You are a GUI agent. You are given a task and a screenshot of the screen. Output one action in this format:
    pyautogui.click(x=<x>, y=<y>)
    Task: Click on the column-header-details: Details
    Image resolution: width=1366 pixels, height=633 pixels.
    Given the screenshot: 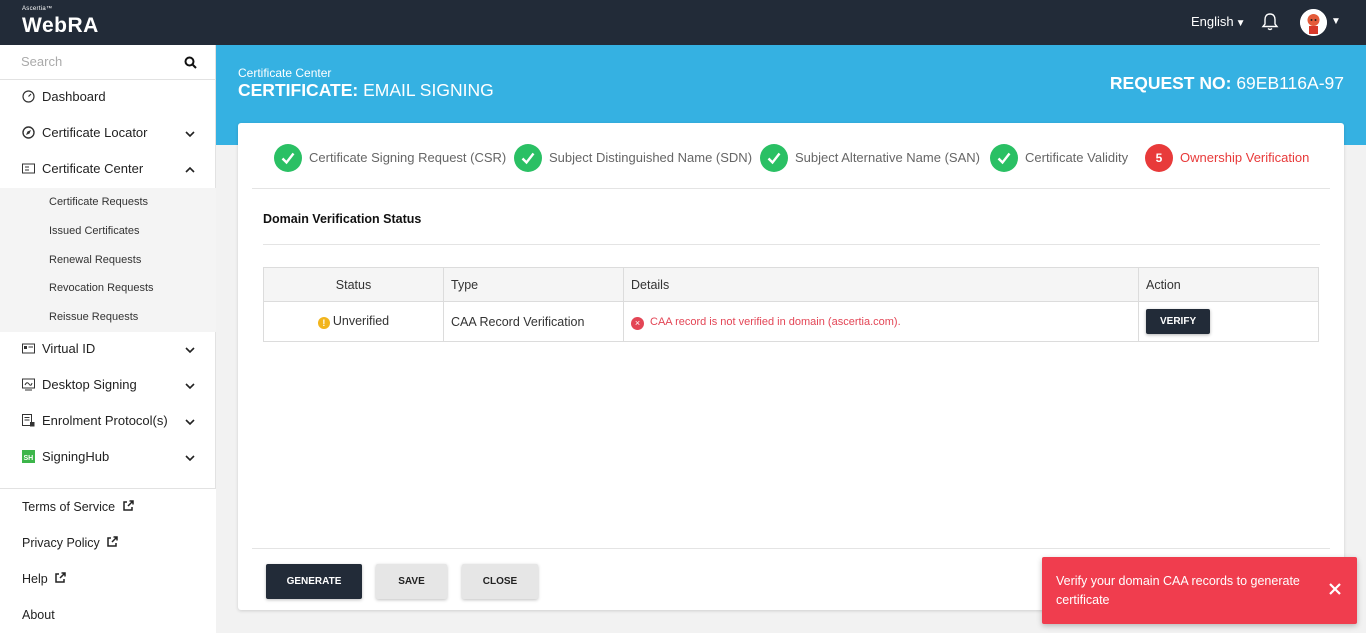 What is the action you would take?
    pyautogui.click(x=881, y=284)
    